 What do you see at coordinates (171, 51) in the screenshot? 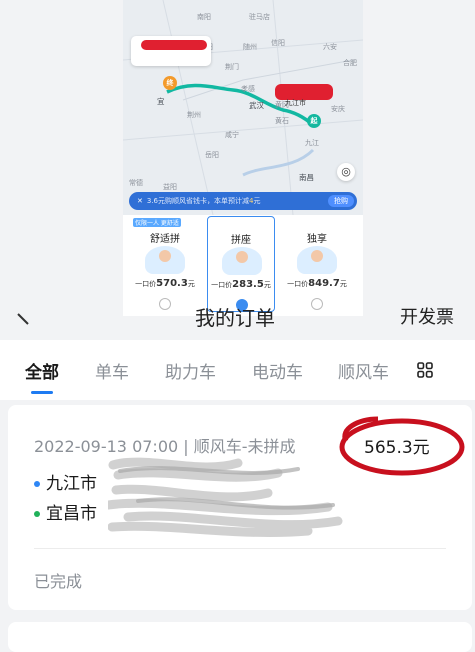
I see `start-location-card` at bounding box center [171, 51].